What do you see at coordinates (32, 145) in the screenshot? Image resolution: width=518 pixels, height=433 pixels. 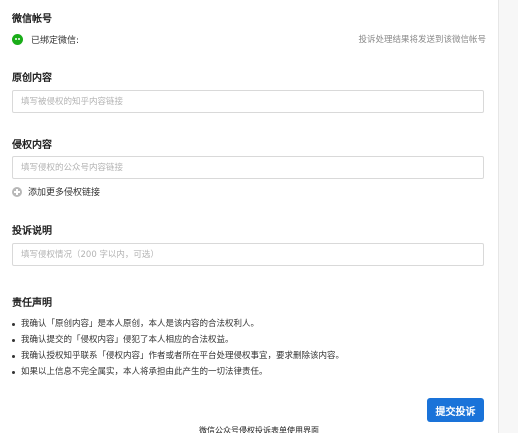 I see `infringing-content-title: 侵权内容` at bounding box center [32, 145].